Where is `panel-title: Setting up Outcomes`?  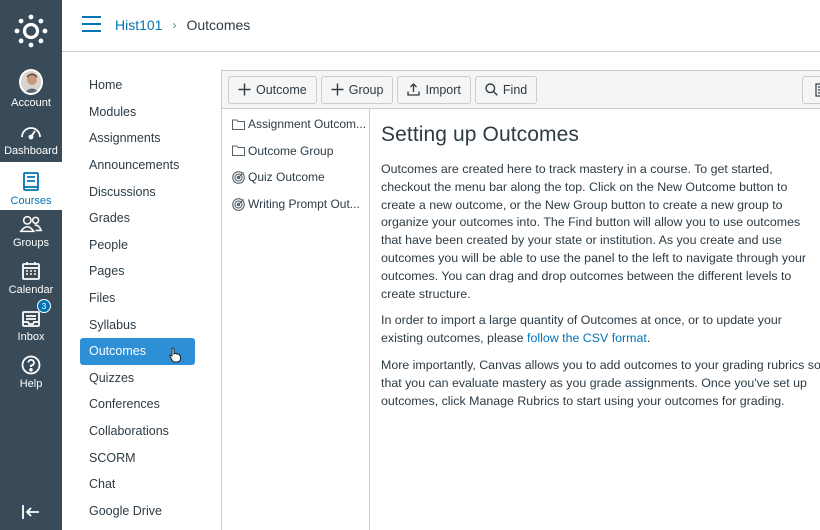
panel-title: Setting up Outcomes is located at coordinates (480, 134).